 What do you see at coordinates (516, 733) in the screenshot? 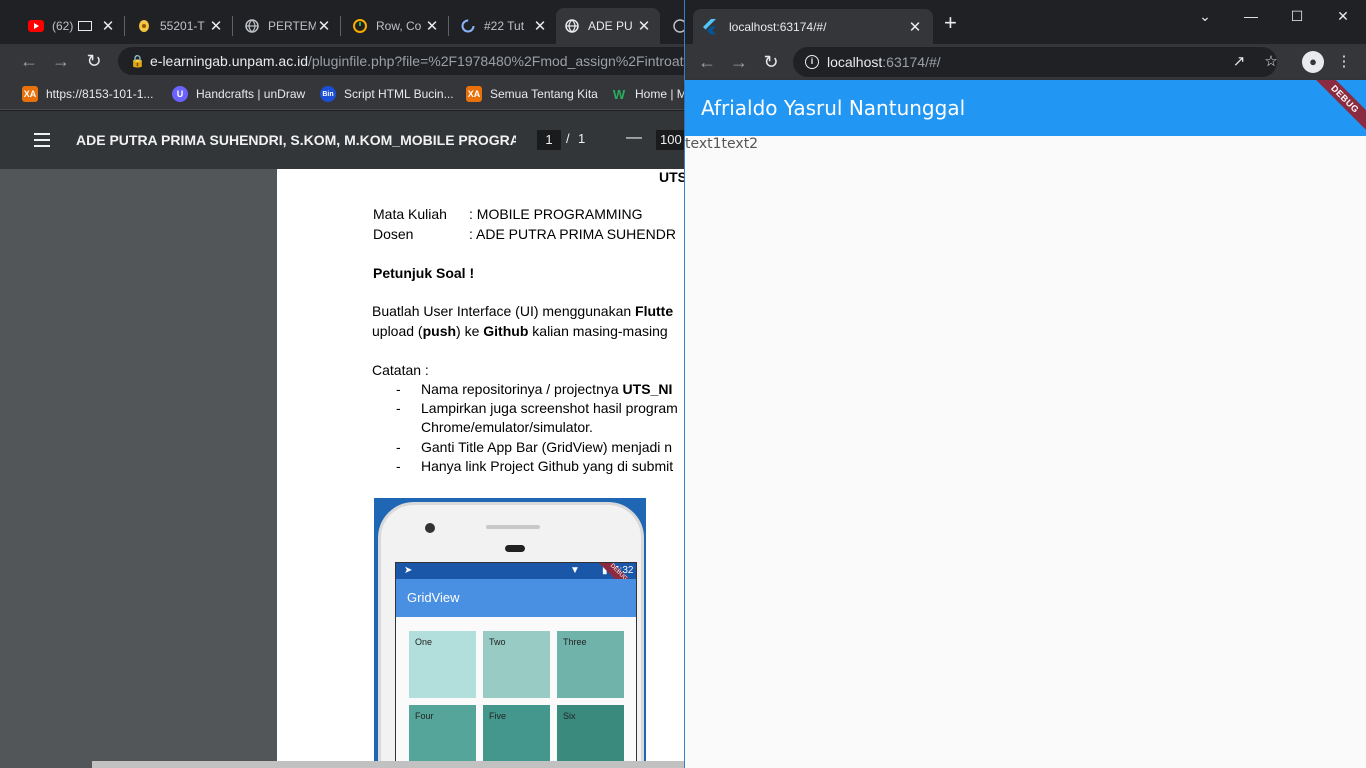
I see `grid-tile: Five` at bounding box center [516, 733].